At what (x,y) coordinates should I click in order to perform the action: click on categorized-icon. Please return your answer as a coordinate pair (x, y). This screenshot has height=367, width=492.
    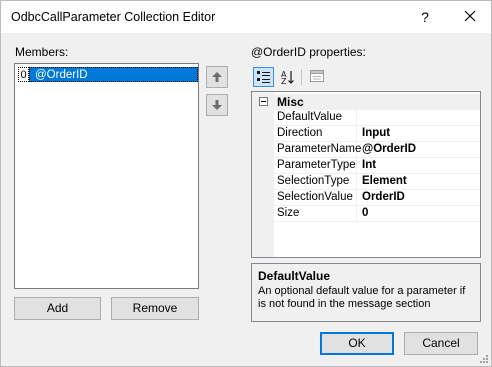
    Looking at the image, I should click on (263, 77).